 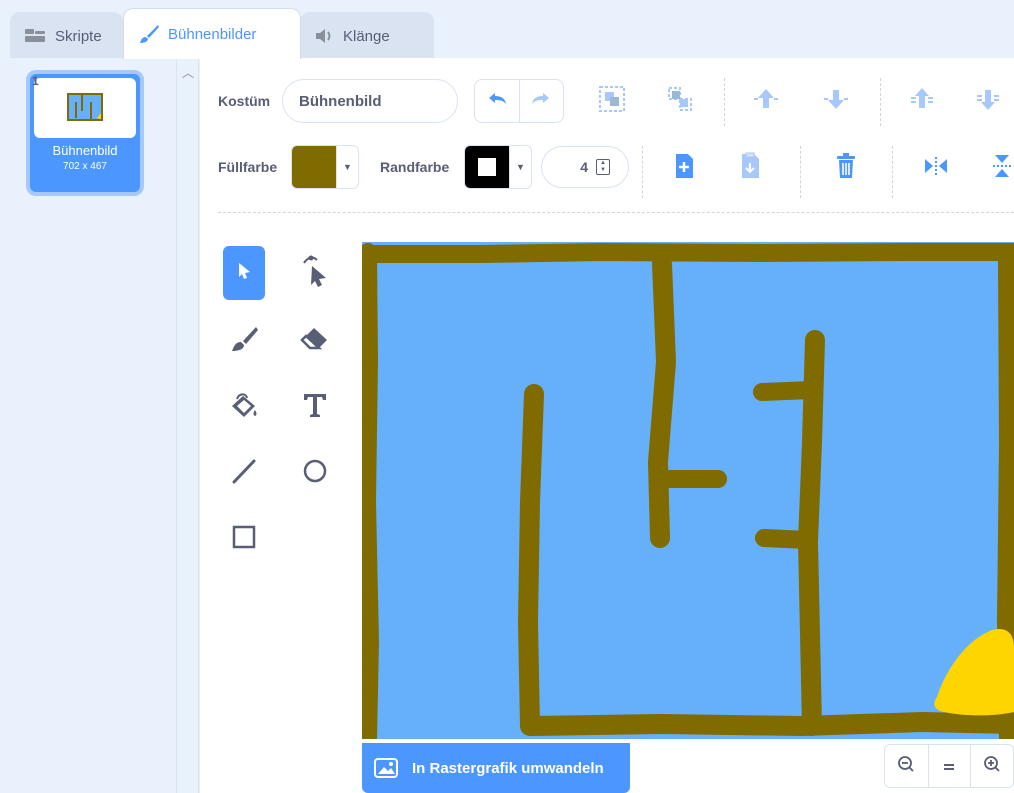 I want to click on tab-sounds: Klänge, so click(x=367, y=35).